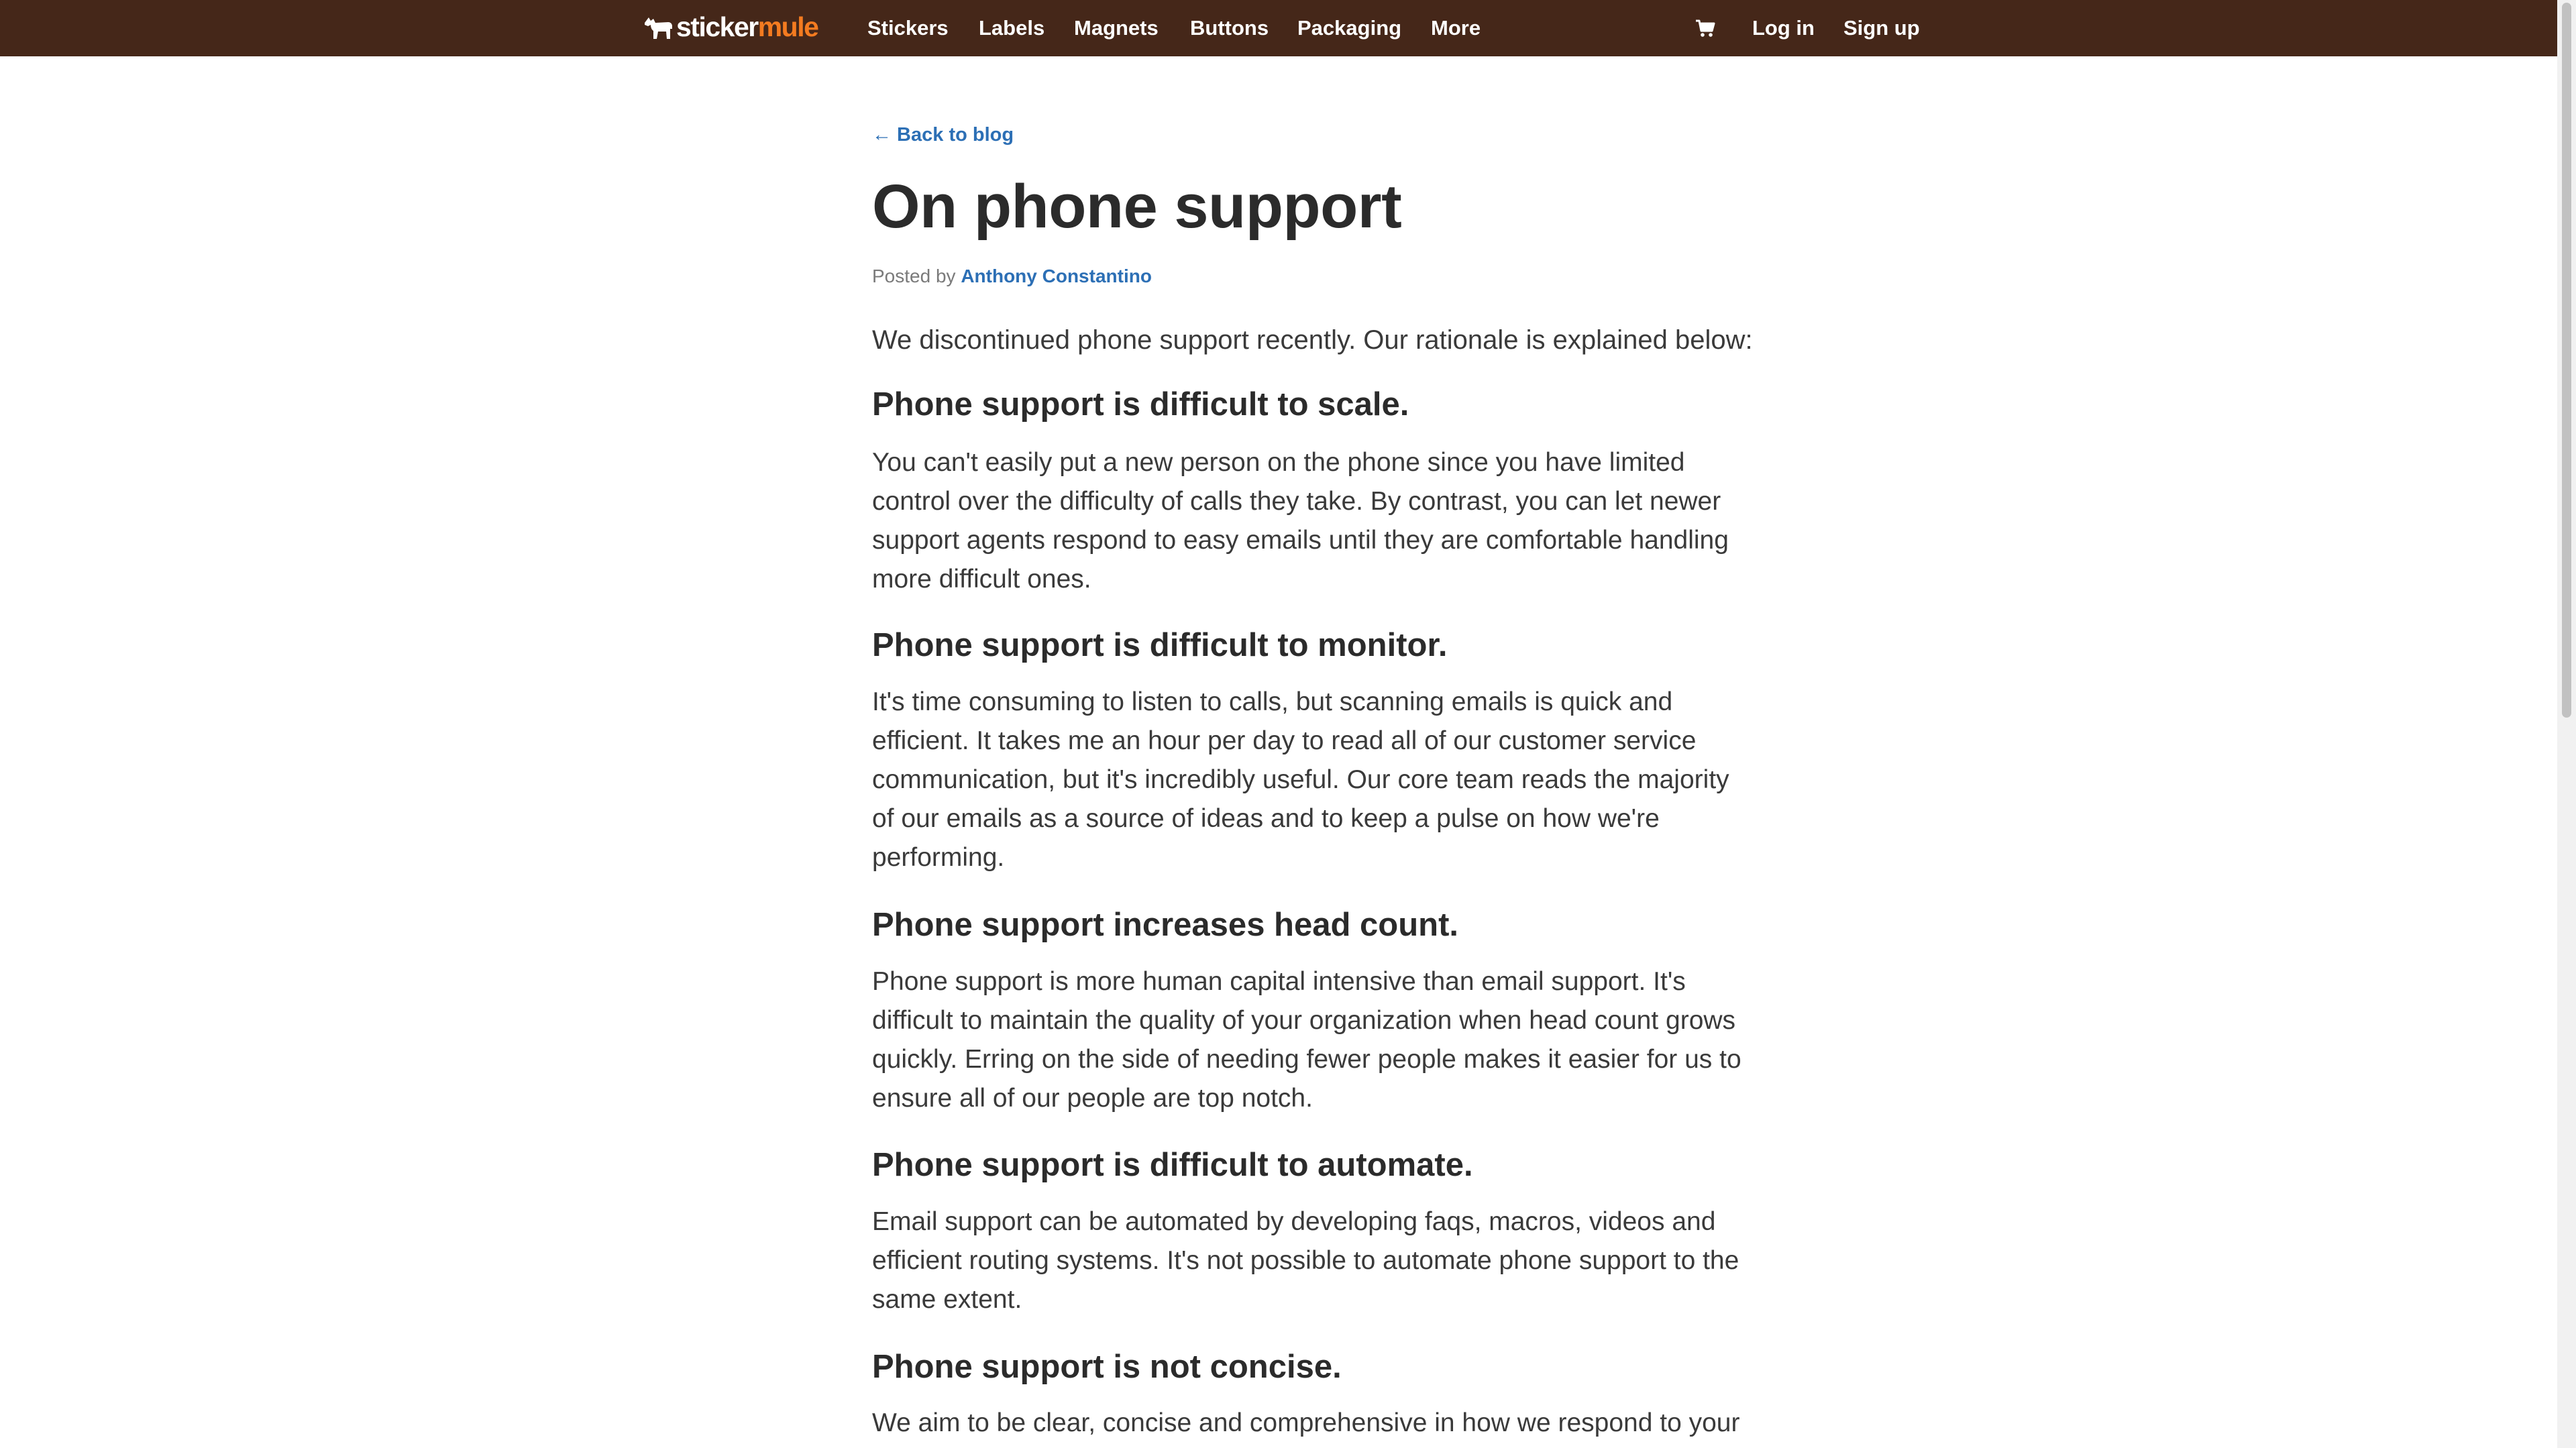 This screenshot has width=2576, height=1448. I want to click on byline: Posted by Anthony Constantino, so click(1012, 276).